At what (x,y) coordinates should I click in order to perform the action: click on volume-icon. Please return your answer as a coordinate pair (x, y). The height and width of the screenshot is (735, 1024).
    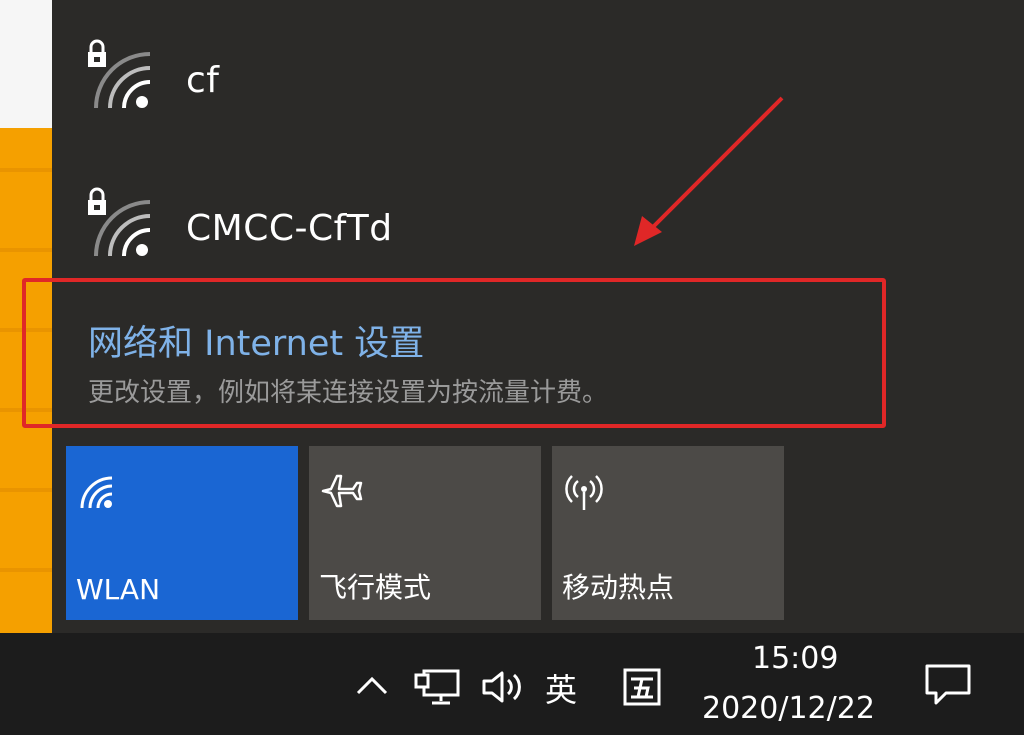
    Looking at the image, I should click on (504, 687).